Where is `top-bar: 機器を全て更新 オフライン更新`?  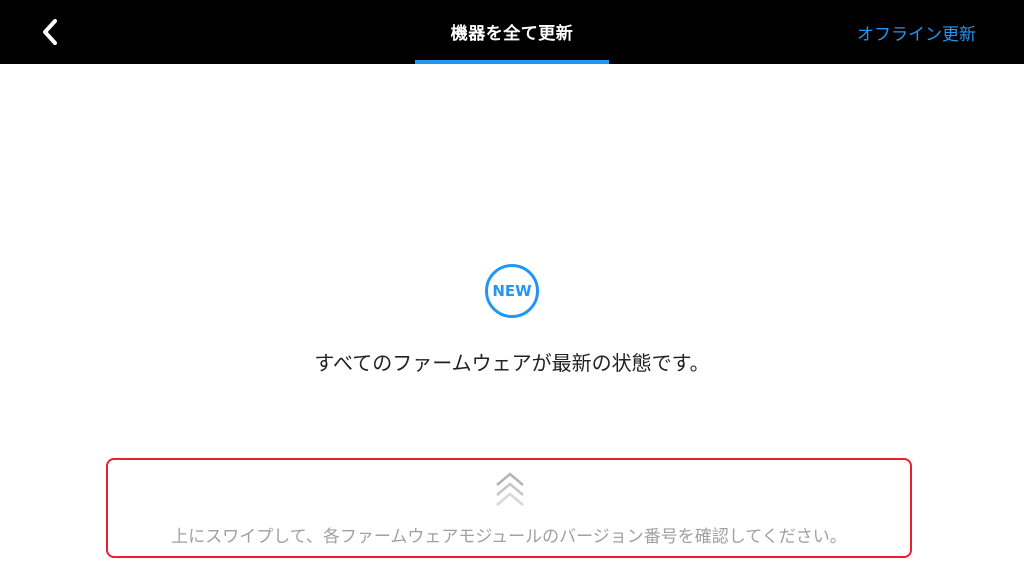
top-bar: 機器を全て更新 オフライン更新 is located at coordinates (512, 32).